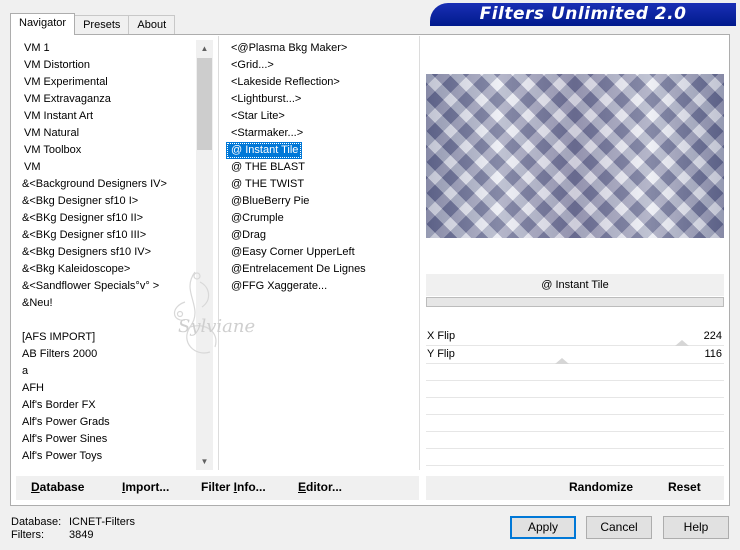 This screenshot has height=550, width=740. Describe the element at coordinates (321, 82) in the screenshot. I see `filter-item: <Lakeside Reflection>` at that location.